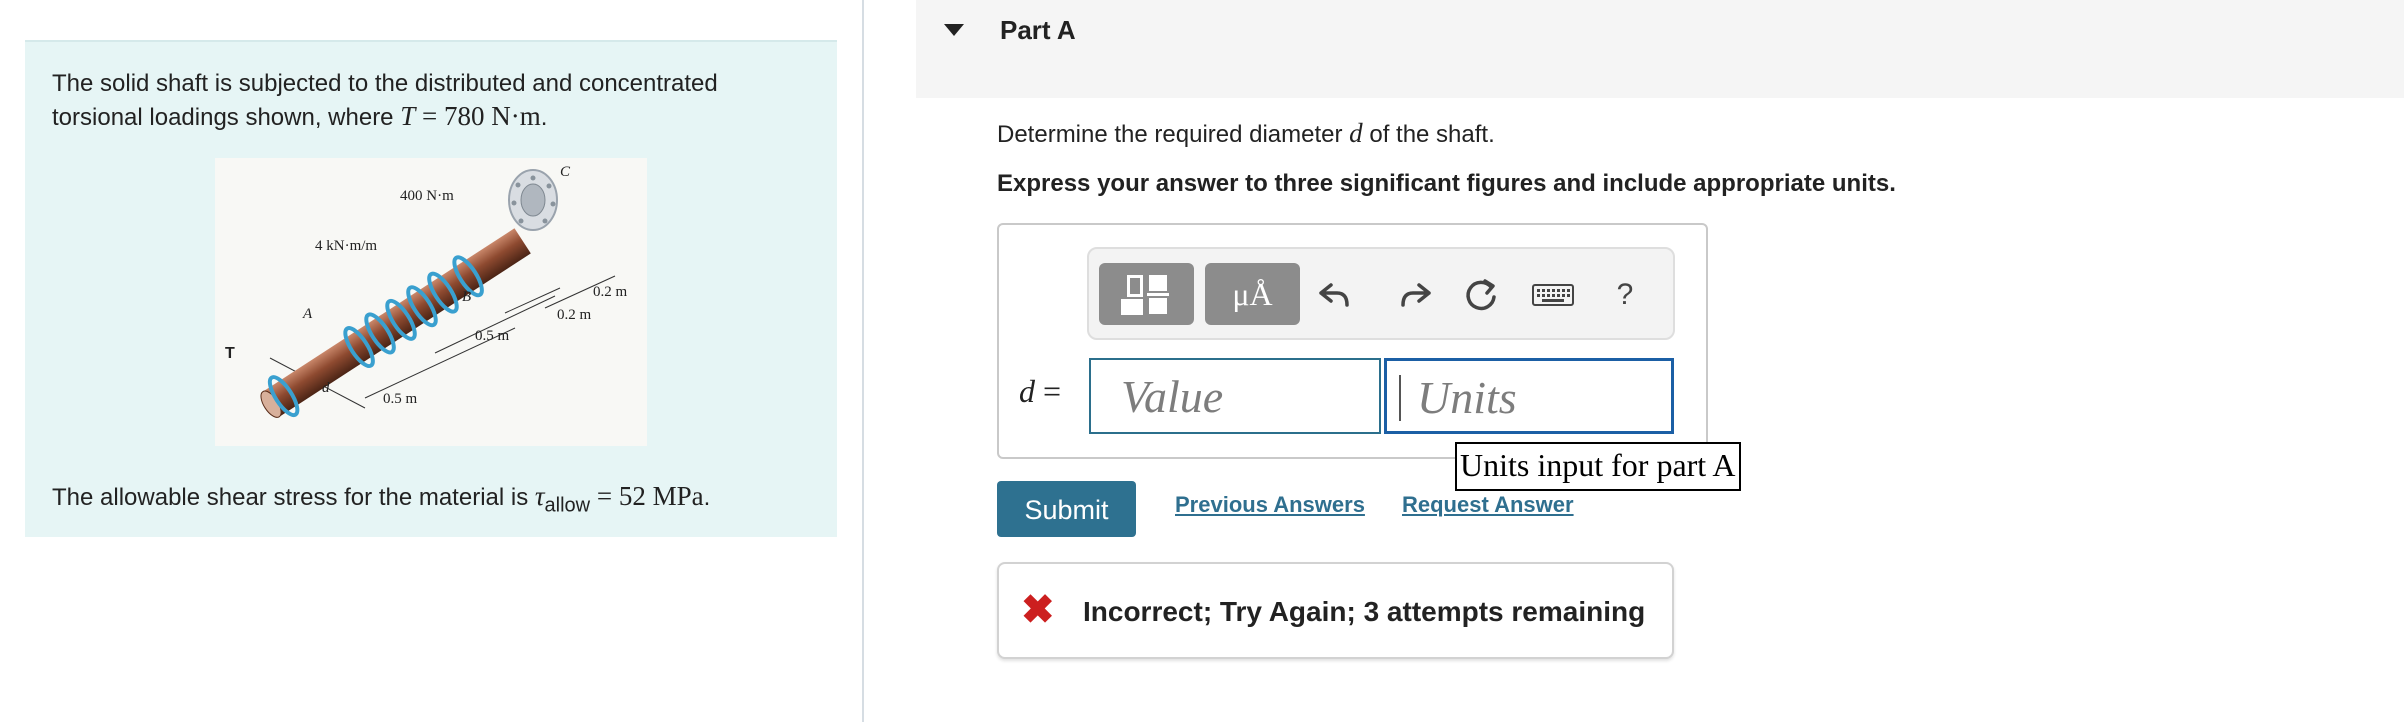  I want to click on submit-button: Submit, so click(1066, 509).